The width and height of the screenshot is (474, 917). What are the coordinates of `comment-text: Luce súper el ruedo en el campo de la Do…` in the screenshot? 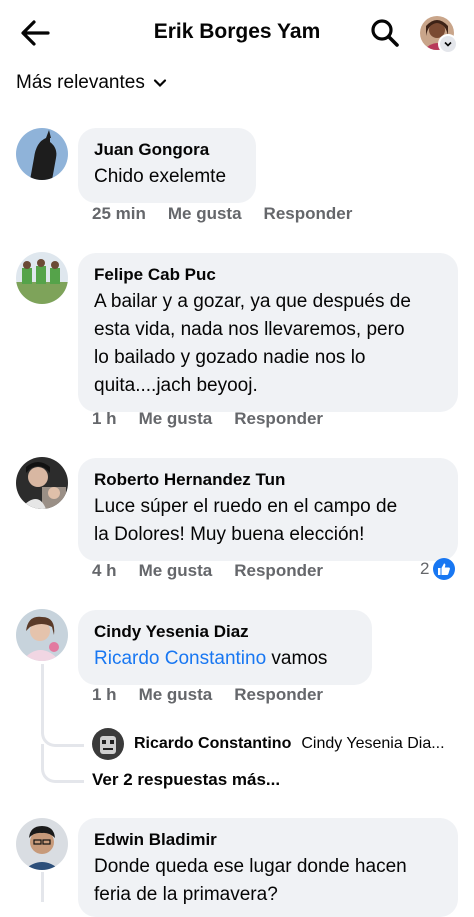 It's located at (246, 520).